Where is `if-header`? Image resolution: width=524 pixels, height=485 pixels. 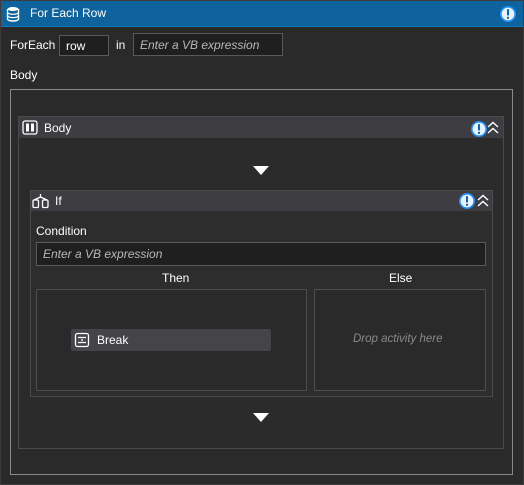 if-header is located at coordinates (261, 201).